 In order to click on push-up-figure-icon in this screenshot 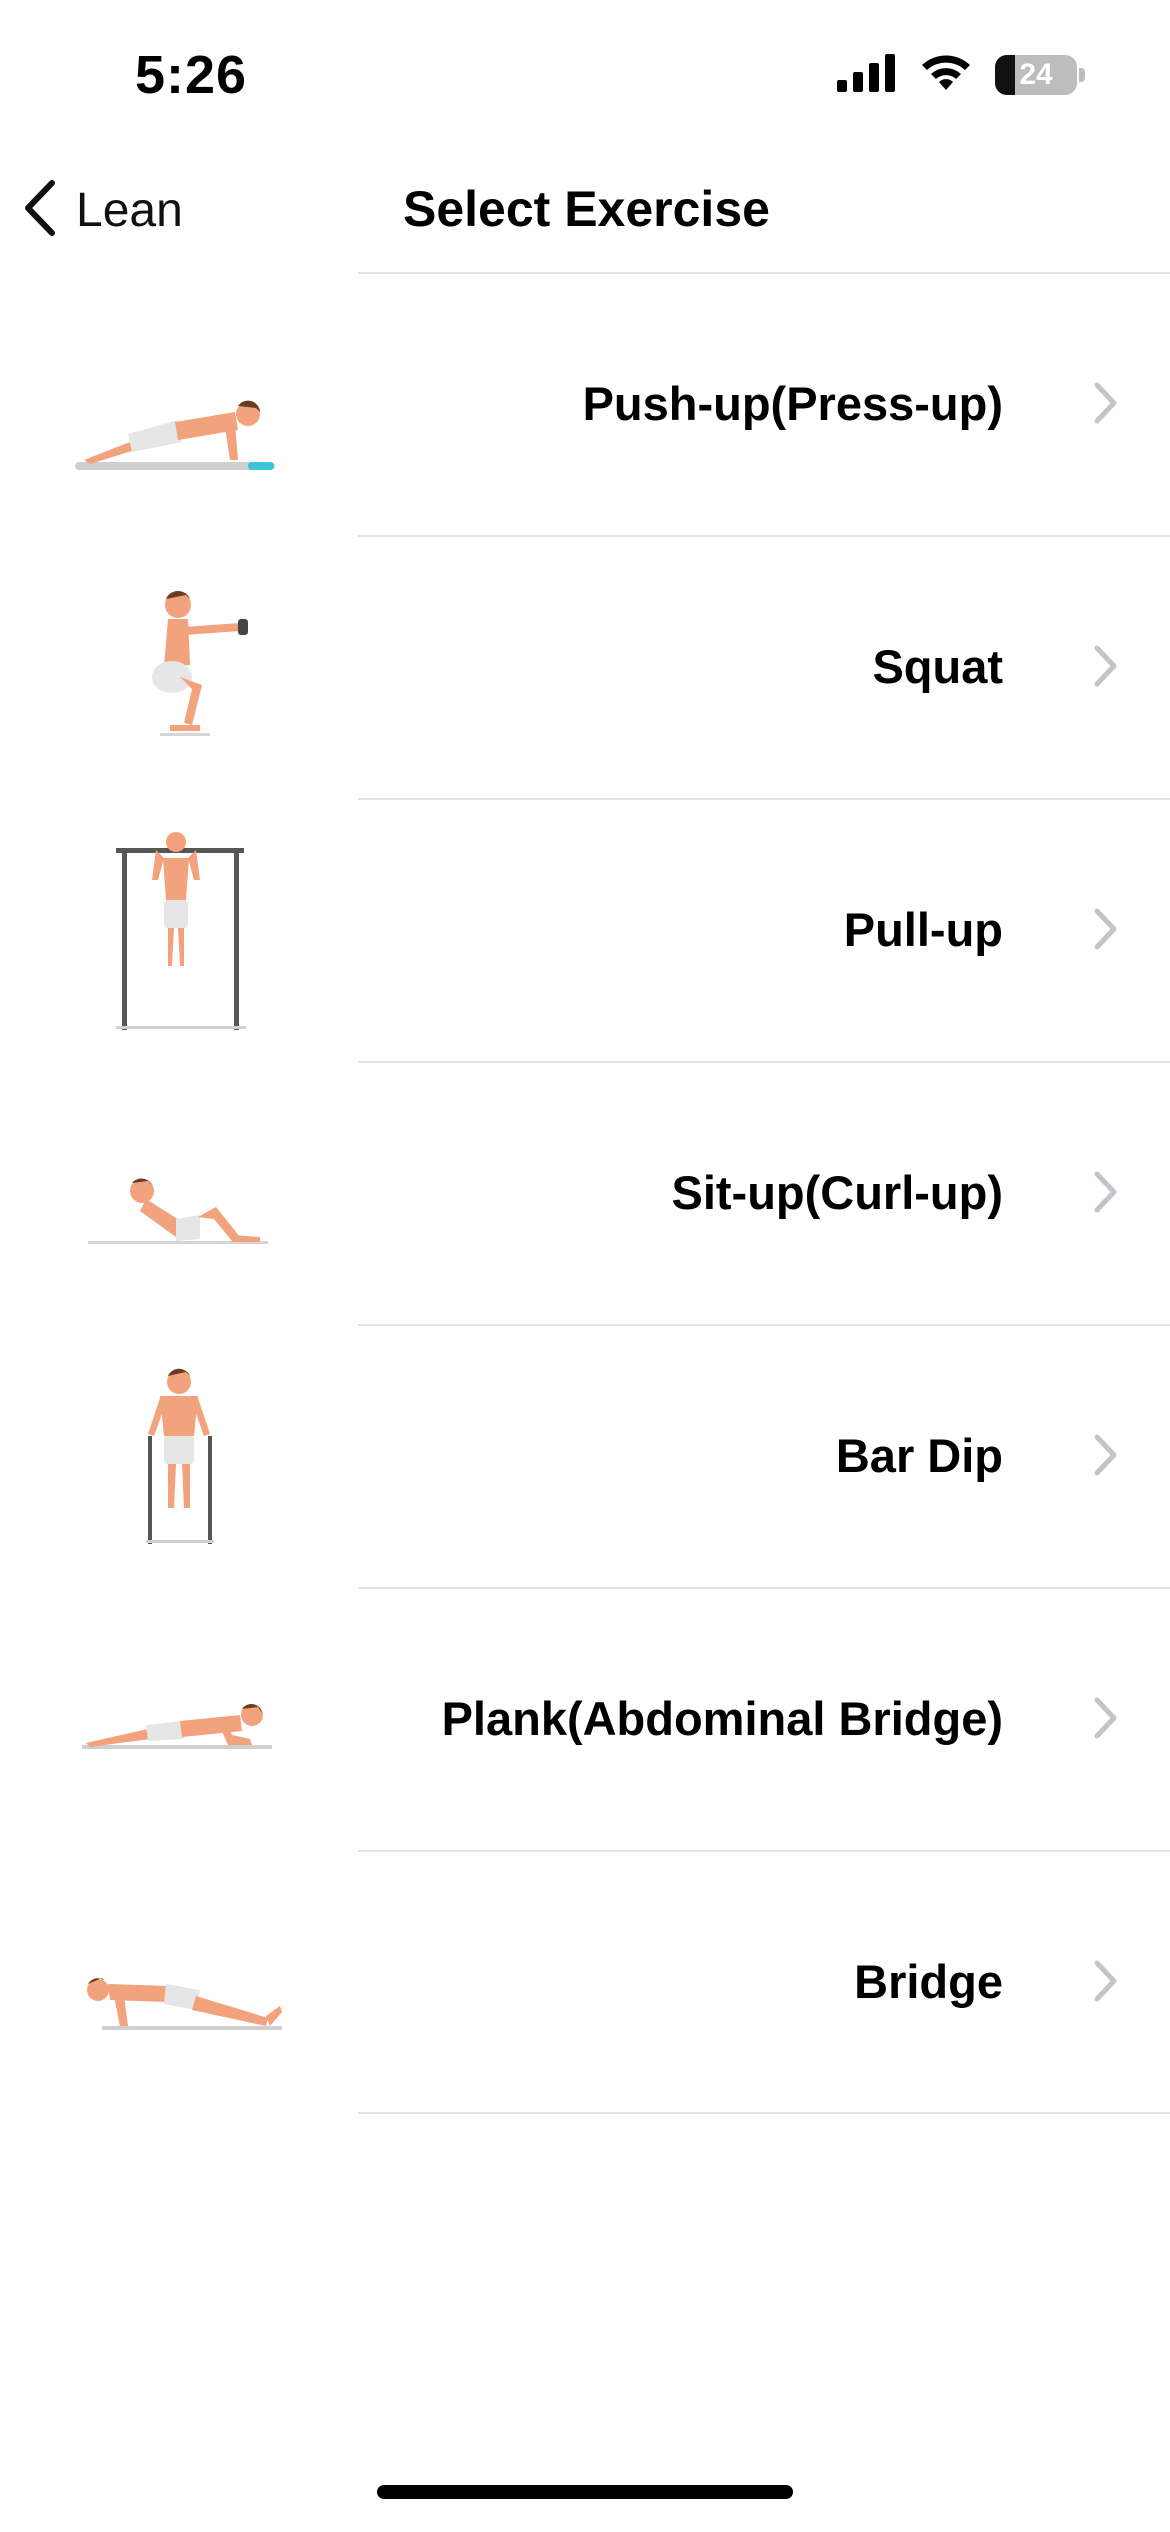, I will do `click(180, 404)`.